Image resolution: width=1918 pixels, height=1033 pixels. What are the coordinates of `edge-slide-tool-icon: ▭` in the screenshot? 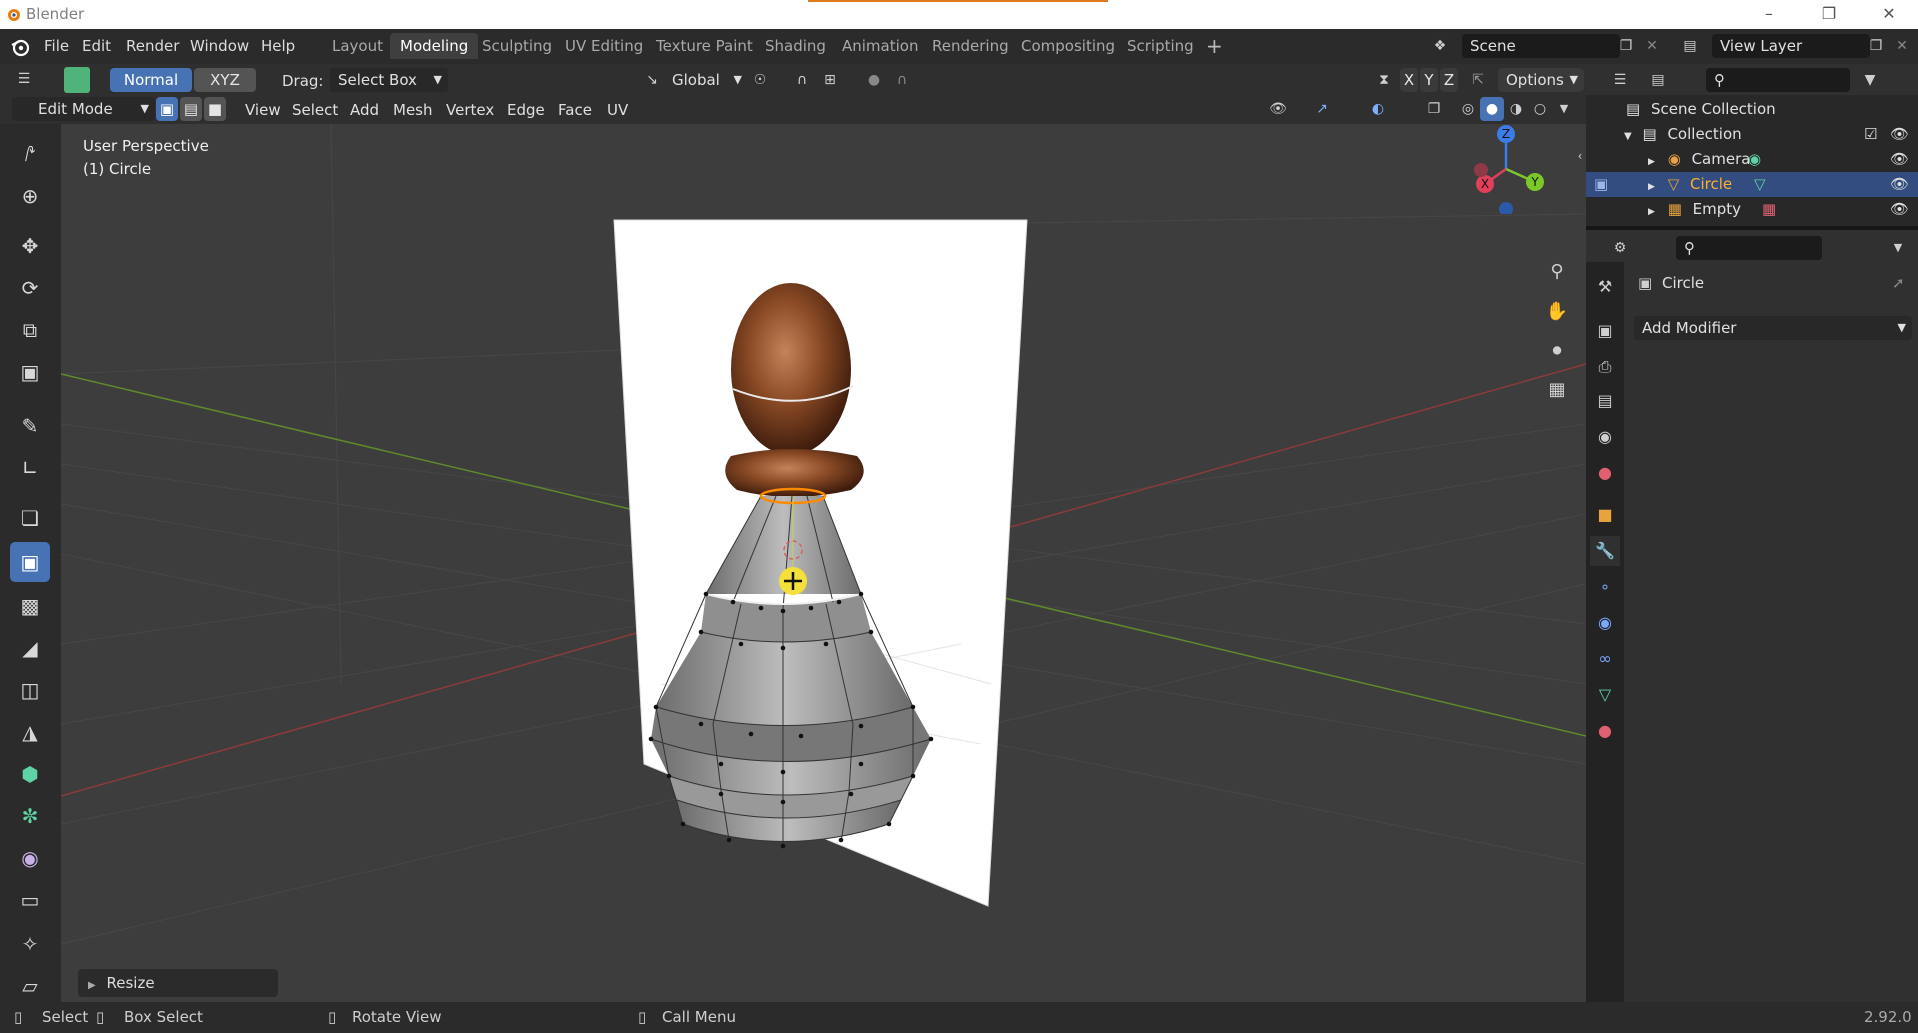 It's located at (30, 900).